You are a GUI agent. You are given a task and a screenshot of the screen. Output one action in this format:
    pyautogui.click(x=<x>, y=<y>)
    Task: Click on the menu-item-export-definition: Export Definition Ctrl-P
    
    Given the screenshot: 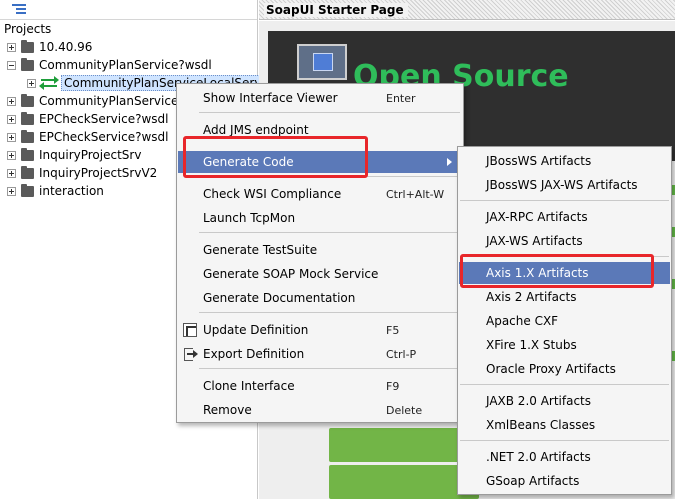 What is the action you would take?
    pyautogui.click(x=320, y=354)
    